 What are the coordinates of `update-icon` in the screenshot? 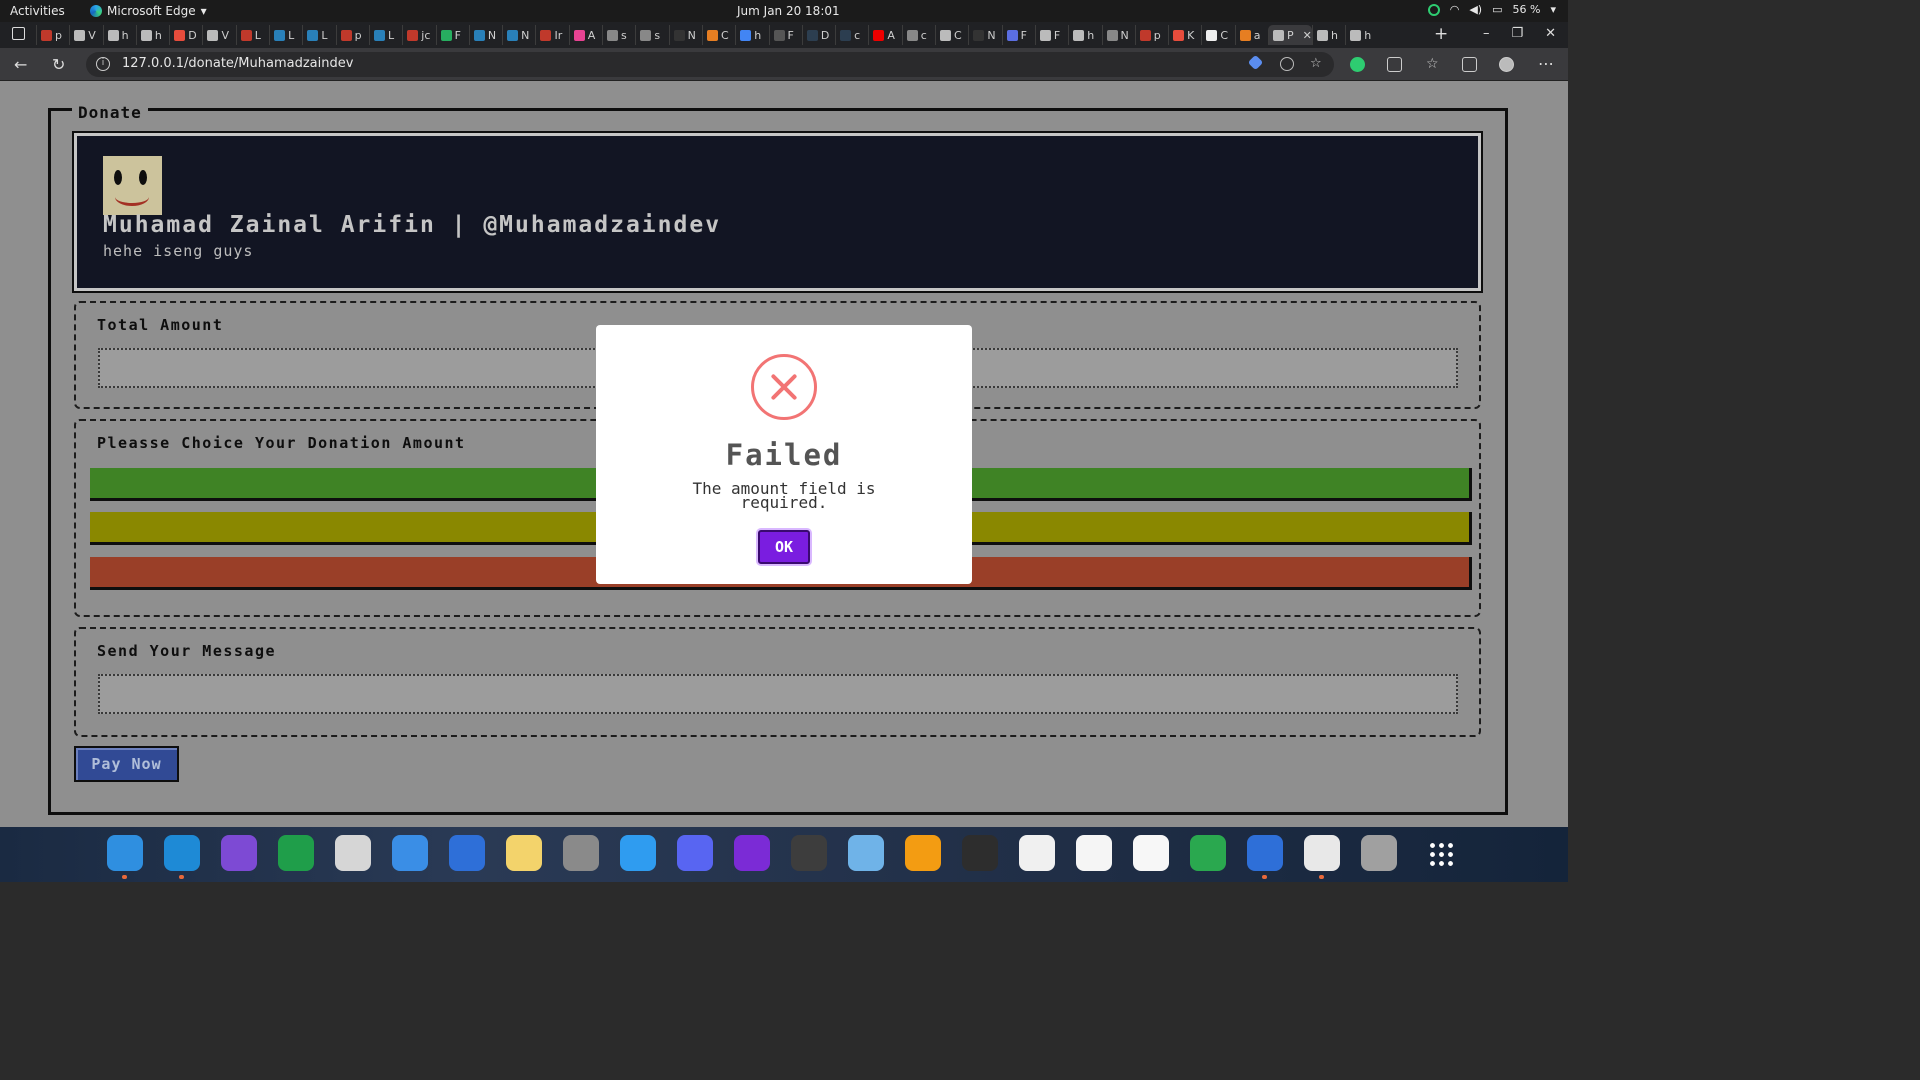 It's located at (1433, 9).